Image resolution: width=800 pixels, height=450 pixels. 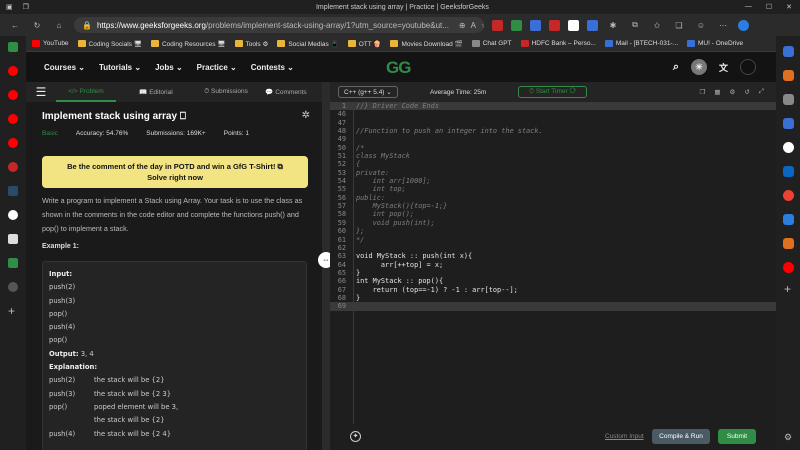 I want to click on google-icon, so click(x=788, y=195).